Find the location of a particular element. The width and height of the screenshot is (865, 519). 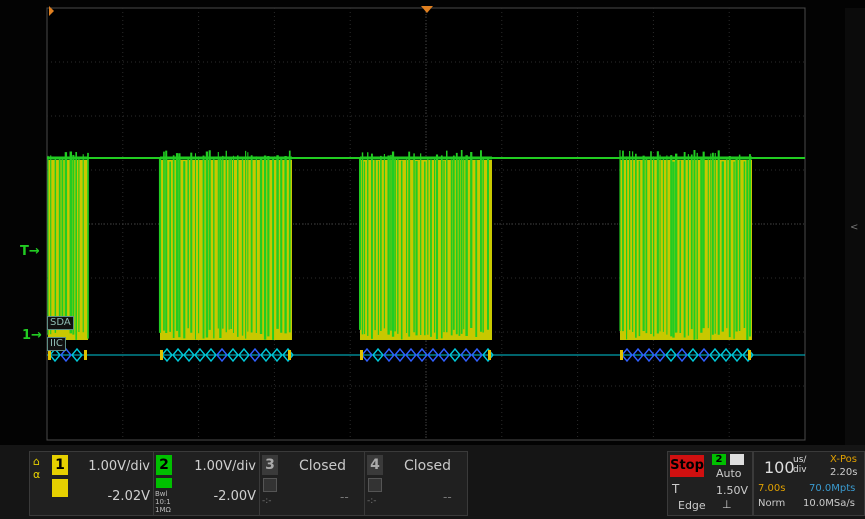

xpos-value: 2.20s is located at coordinates (844, 472).